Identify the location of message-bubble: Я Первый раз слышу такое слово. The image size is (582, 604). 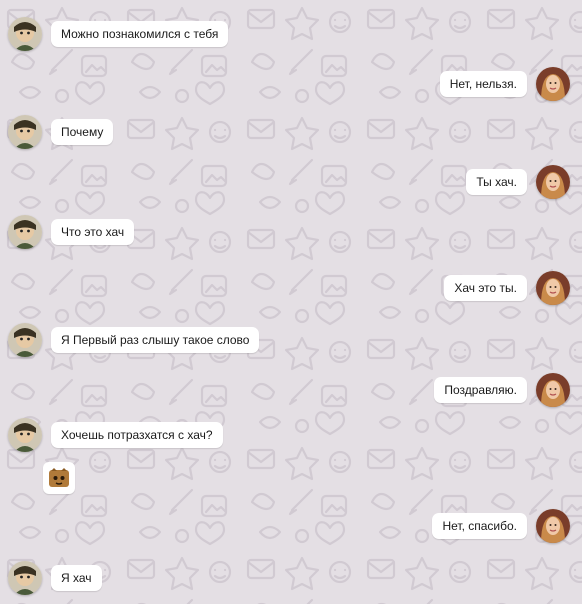
(155, 340).